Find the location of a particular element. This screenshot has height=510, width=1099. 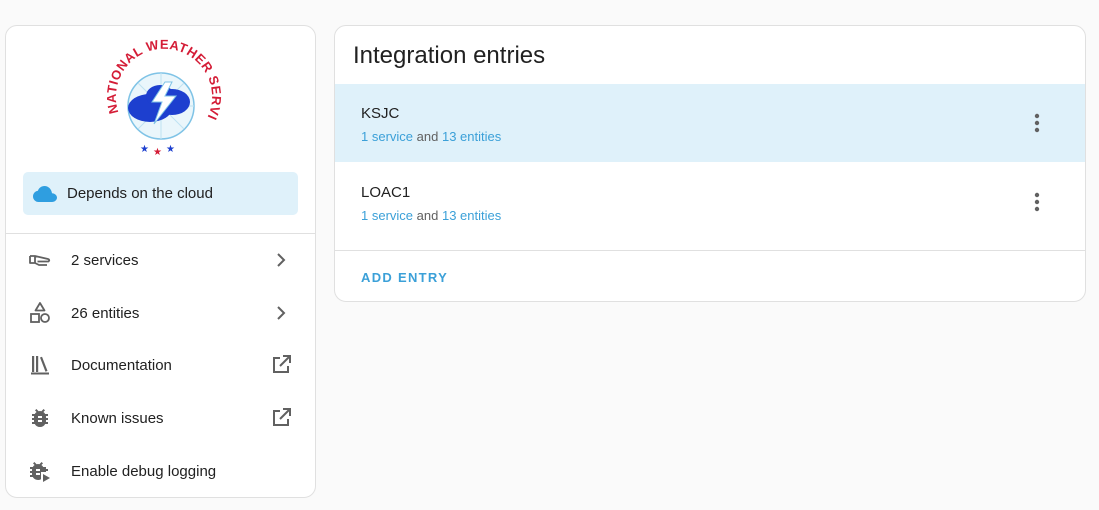

enable-debug-logging-link: Enable debug logging is located at coordinates (160, 471).